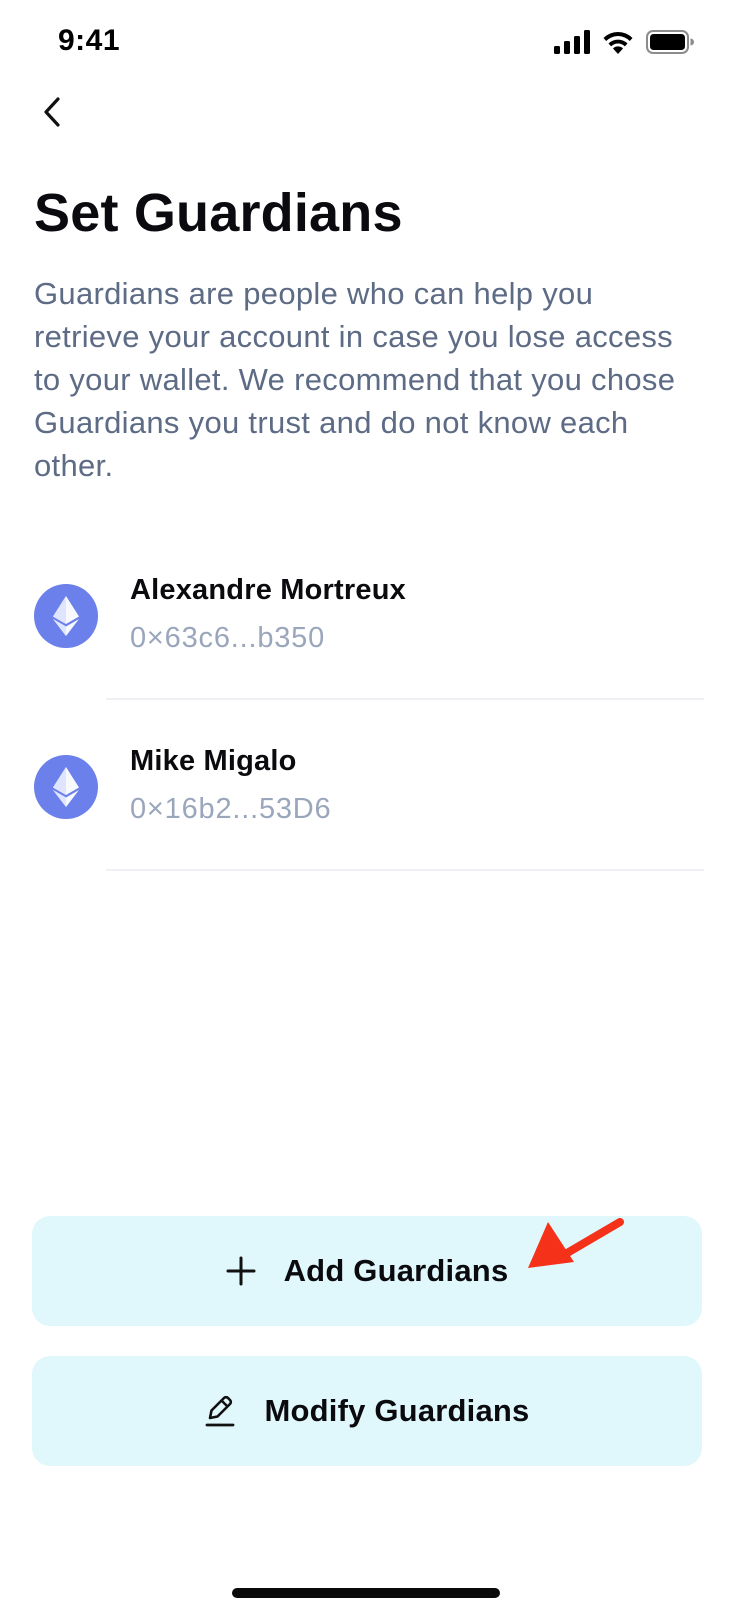  Describe the element at coordinates (228, 638) in the screenshot. I see `guardian-address: 0×63c6...b350` at that location.